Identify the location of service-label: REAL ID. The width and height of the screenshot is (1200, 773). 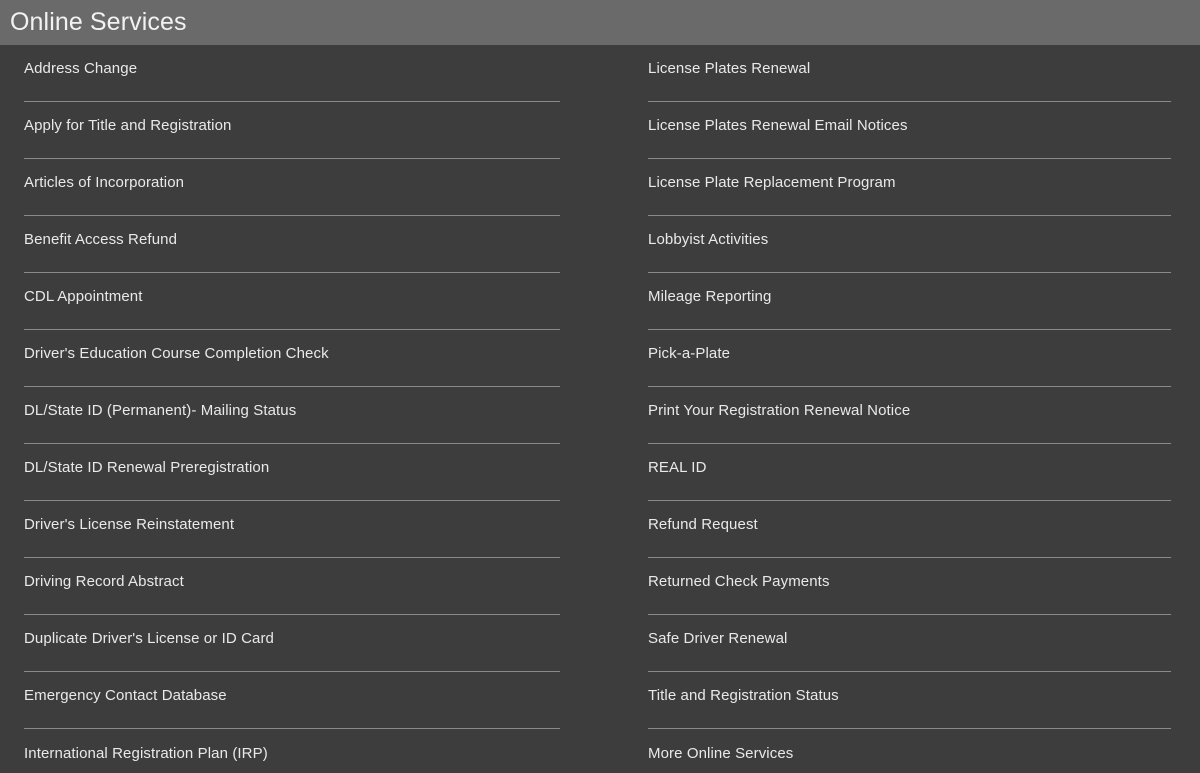
(677, 467).